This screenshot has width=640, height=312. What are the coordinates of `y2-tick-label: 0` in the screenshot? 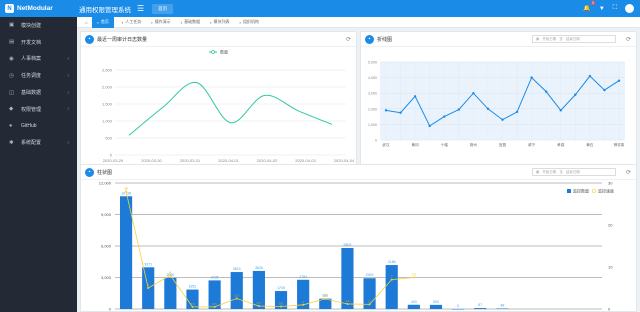 It's located at (609, 309).